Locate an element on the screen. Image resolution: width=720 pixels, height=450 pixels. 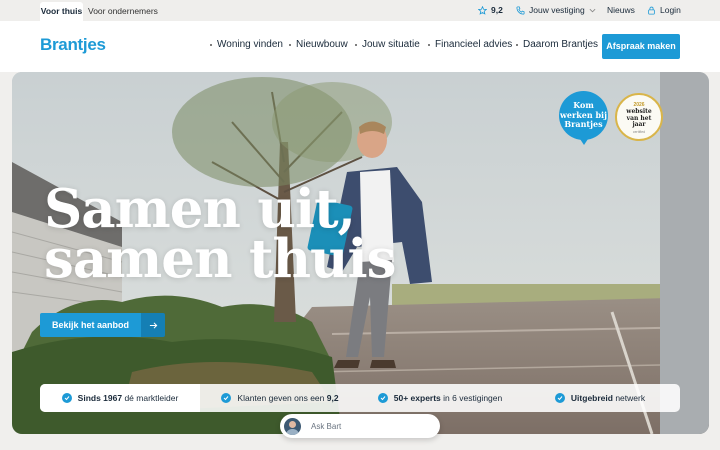
usp-text: Sinds 1967 dé marktleider is located at coordinates (128, 398).